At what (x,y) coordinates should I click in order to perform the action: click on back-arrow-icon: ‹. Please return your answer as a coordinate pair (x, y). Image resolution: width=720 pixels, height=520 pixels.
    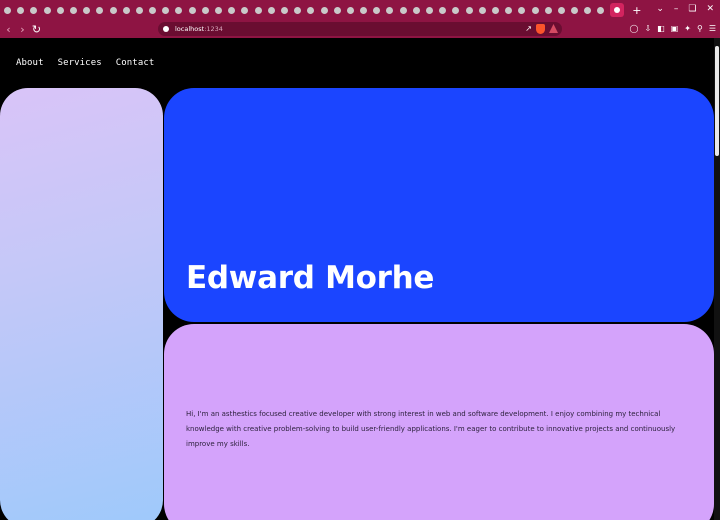
    Looking at the image, I should click on (8, 29).